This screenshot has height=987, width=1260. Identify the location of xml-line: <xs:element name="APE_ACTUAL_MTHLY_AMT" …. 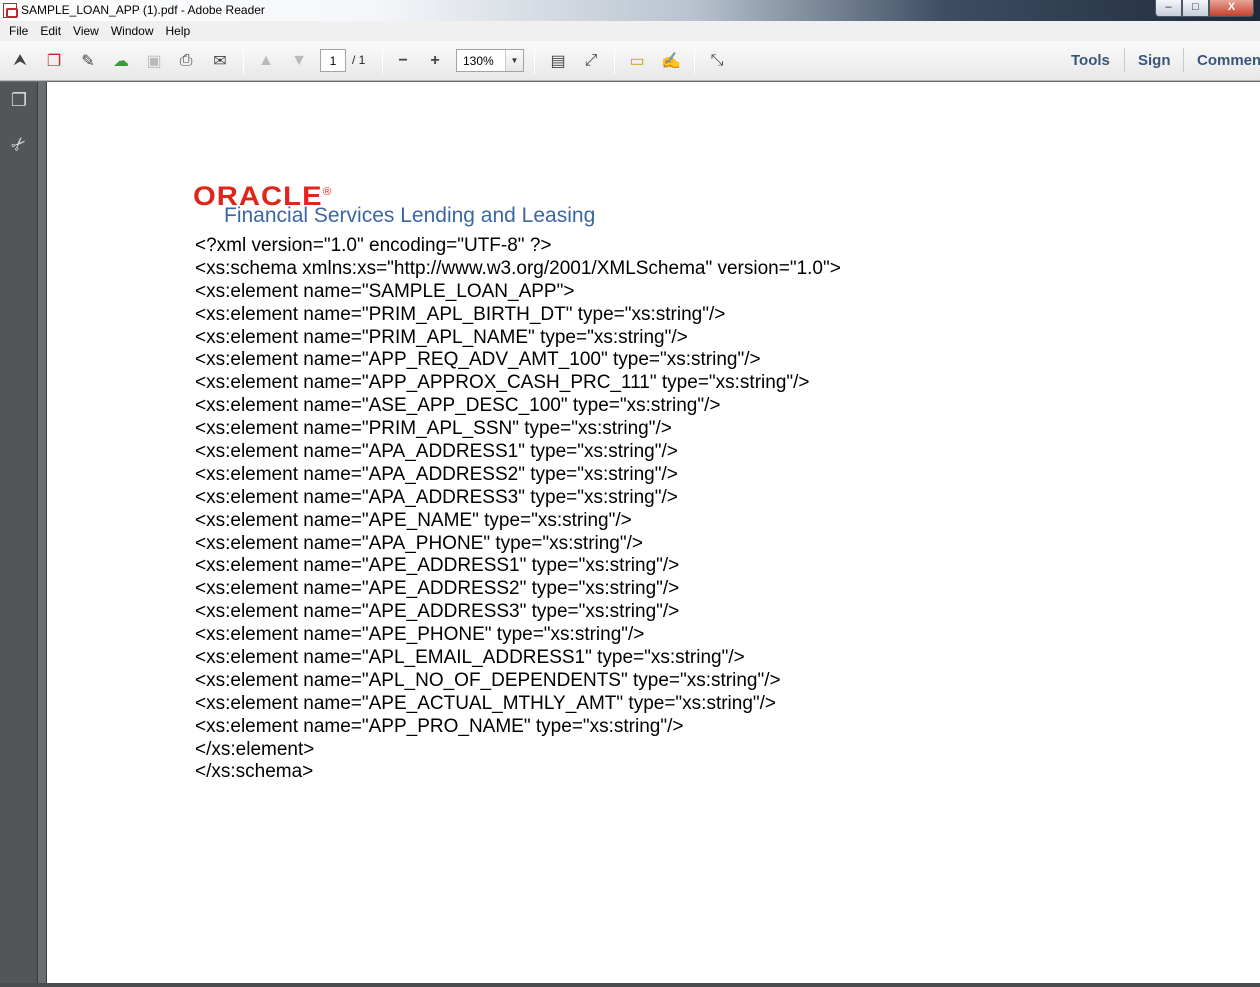
(486, 703).